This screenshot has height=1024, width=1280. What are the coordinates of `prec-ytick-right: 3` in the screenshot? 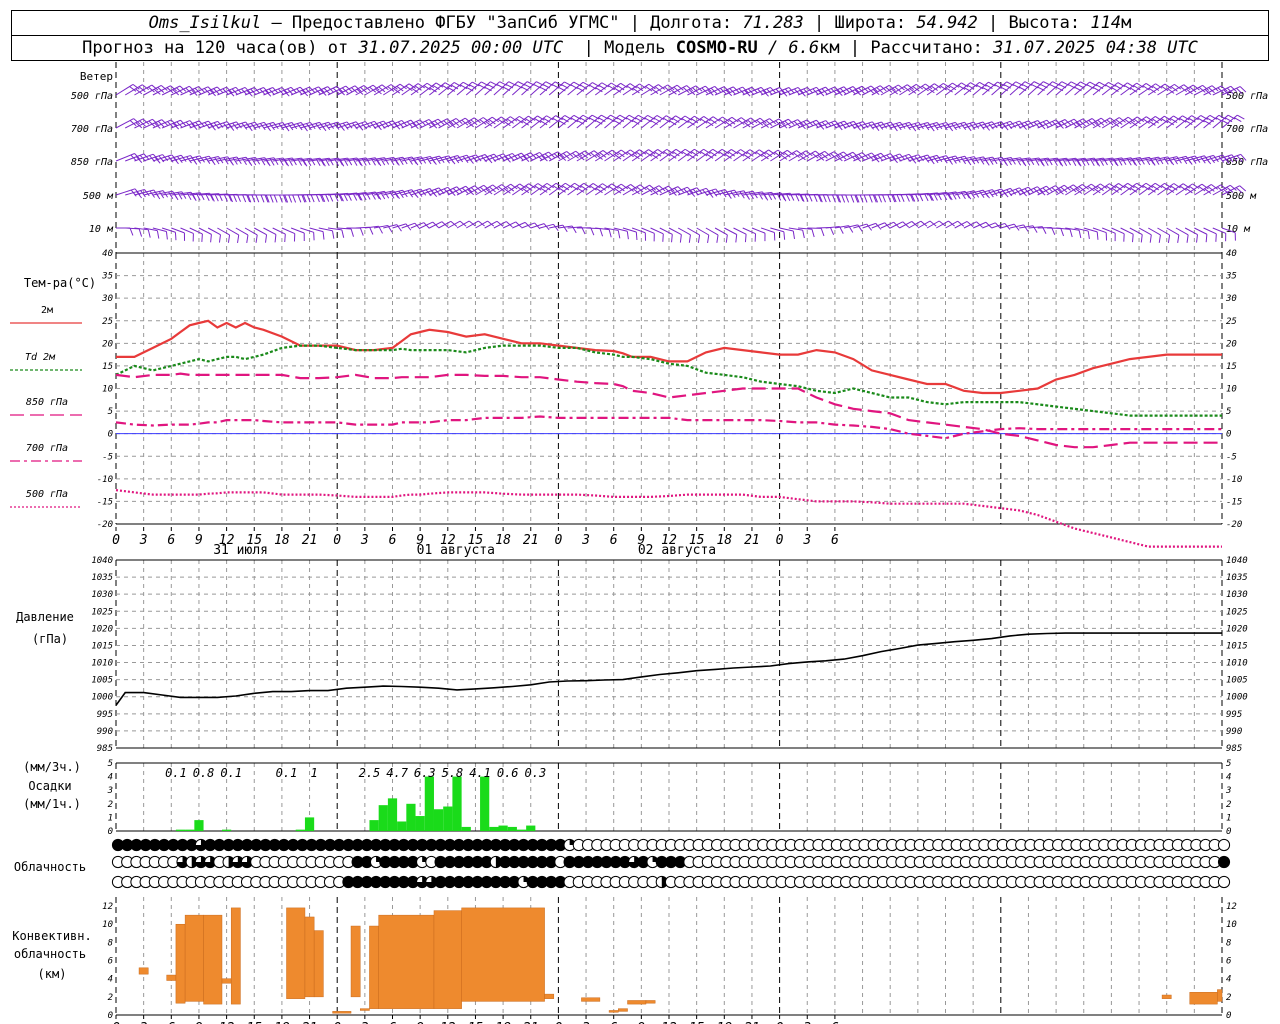 It's located at (1228, 791).